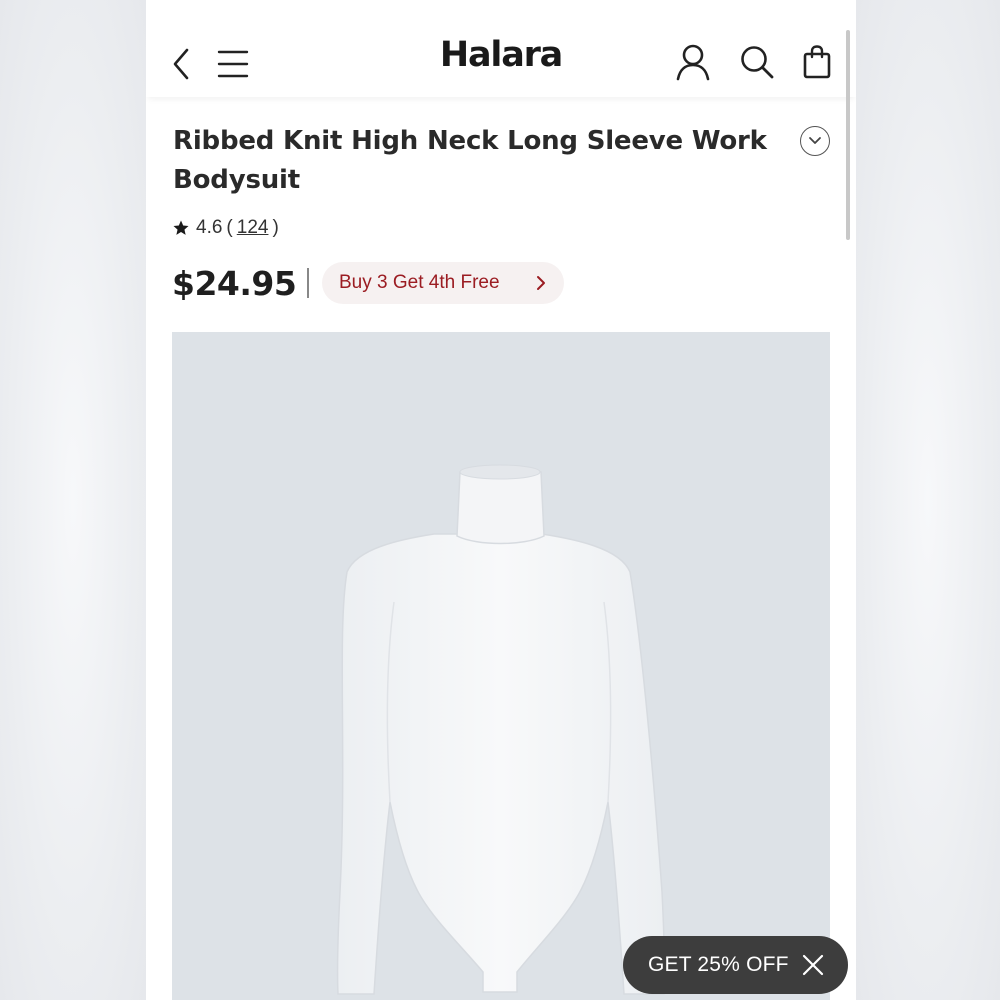 This screenshot has width=1000, height=1000. Describe the element at coordinates (757, 62) in the screenshot. I see `search-icon` at that location.